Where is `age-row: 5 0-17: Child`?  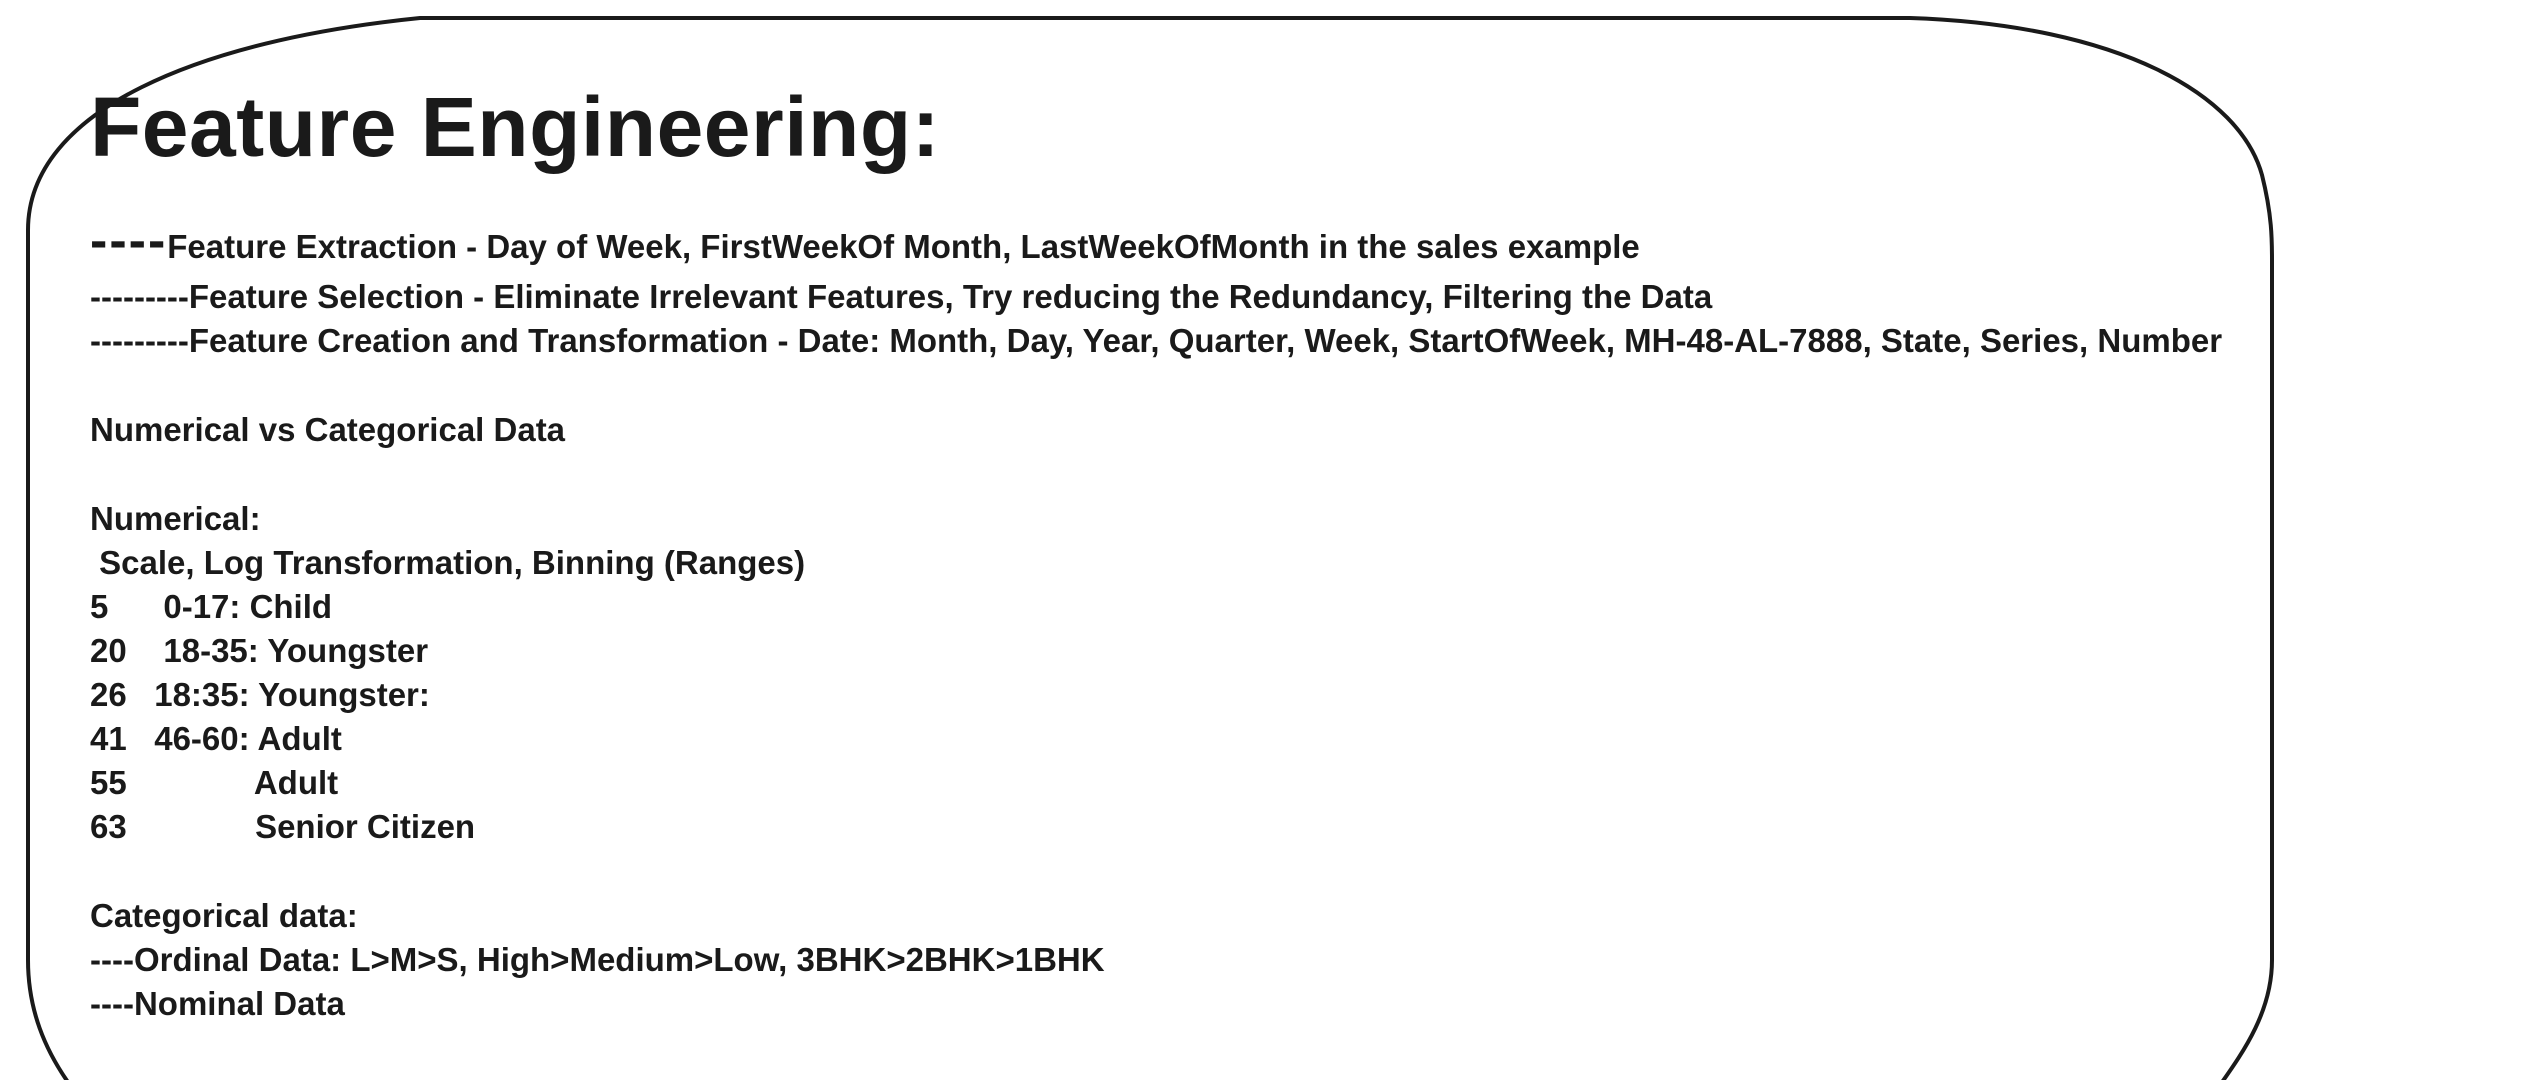
age-row: 5 0-17: Child is located at coordinates (211, 606).